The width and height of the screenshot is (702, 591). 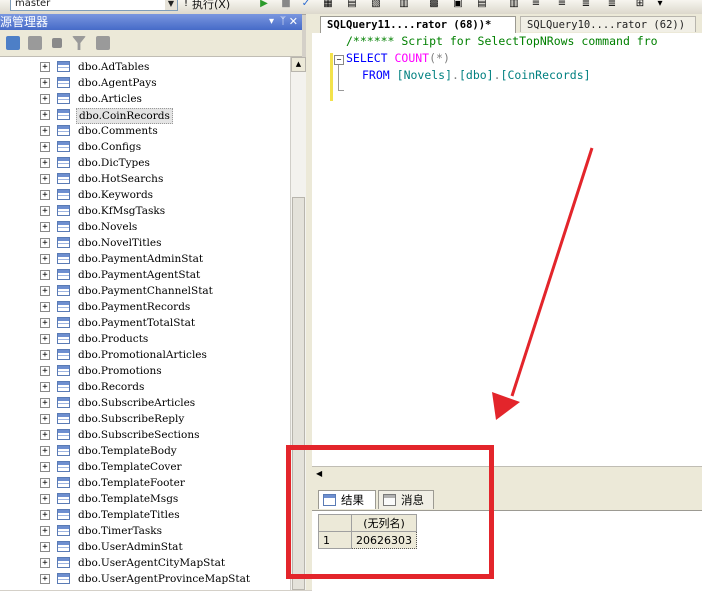 What do you see at coordinates (418, 25) in the screenshot?
I see `tab-query-11: SQLQuery11....rator (68))*` at bounding box center [418, 25].